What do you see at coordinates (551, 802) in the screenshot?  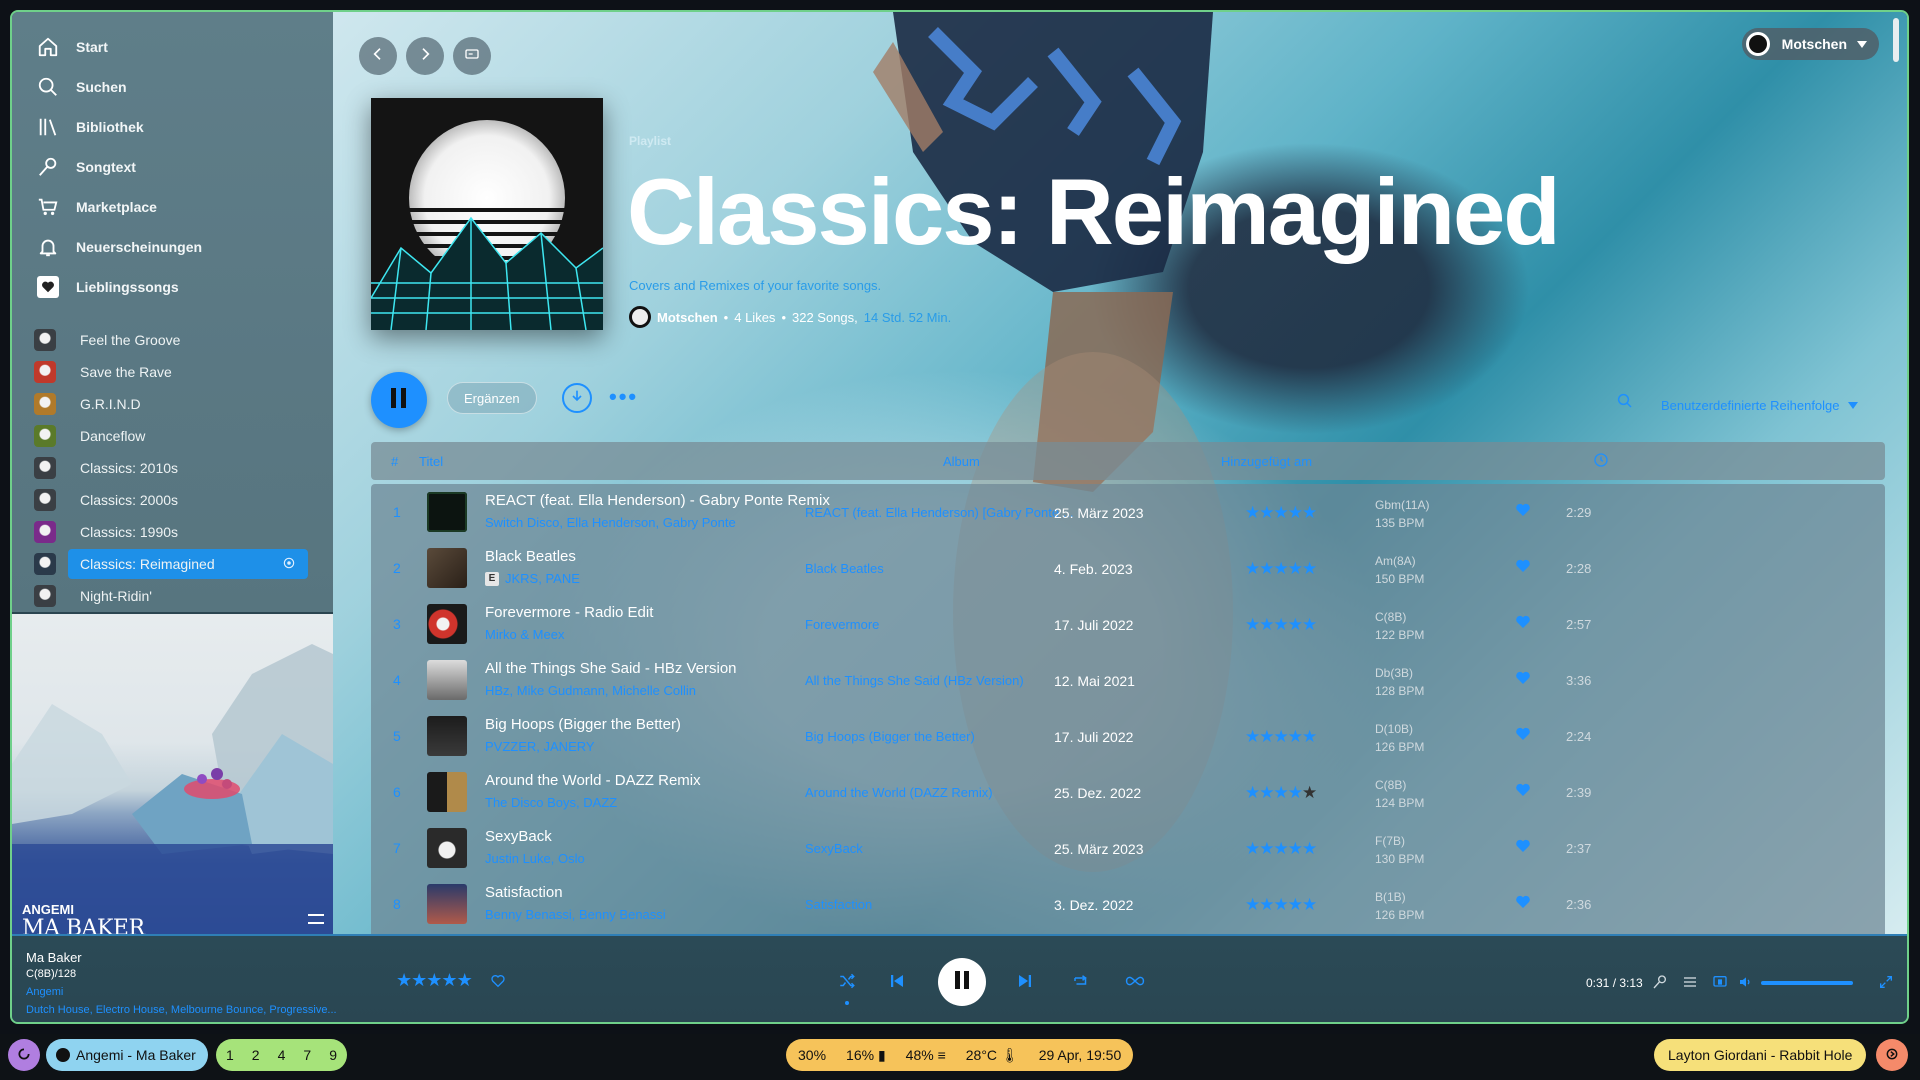 I see `track-artists: The Disco Boys, DAZZ` at bounding box center [551, 802].